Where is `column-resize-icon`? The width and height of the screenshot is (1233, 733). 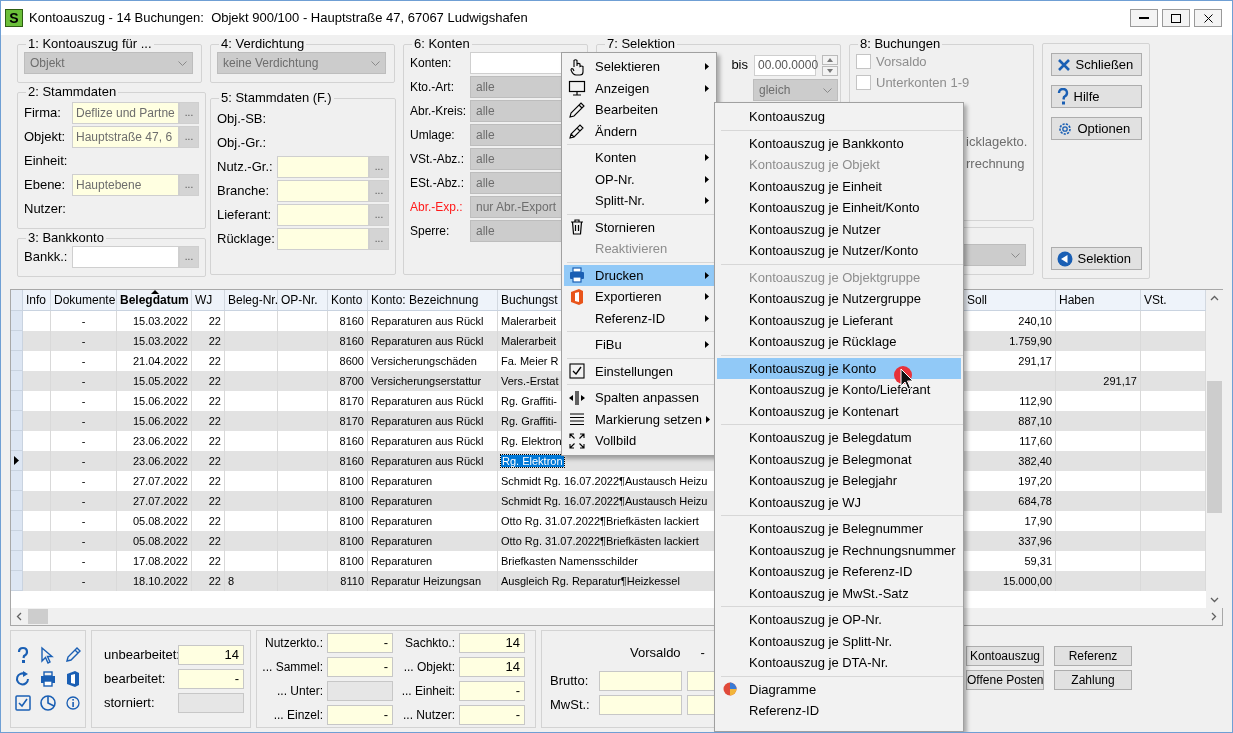 column-resize-icon is located at coordinates (577, 397).